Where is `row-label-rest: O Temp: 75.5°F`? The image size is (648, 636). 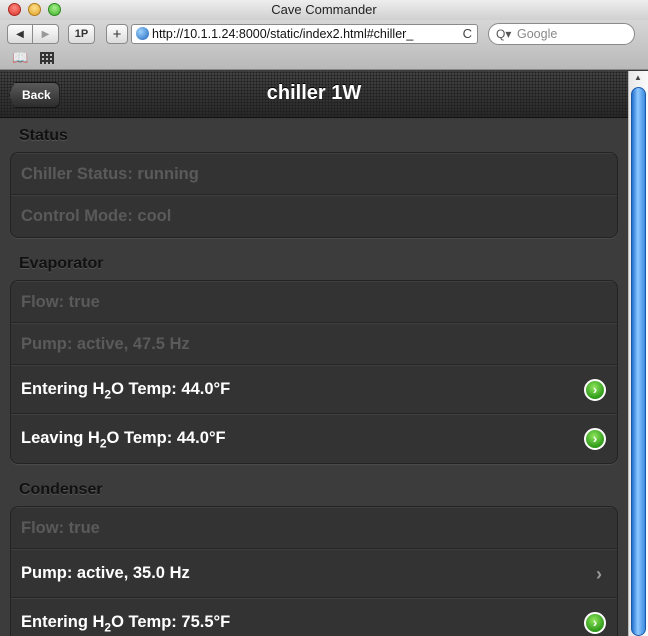
row-label-rest: O Temp: 75.5°F is located at coordinates (171, 622).